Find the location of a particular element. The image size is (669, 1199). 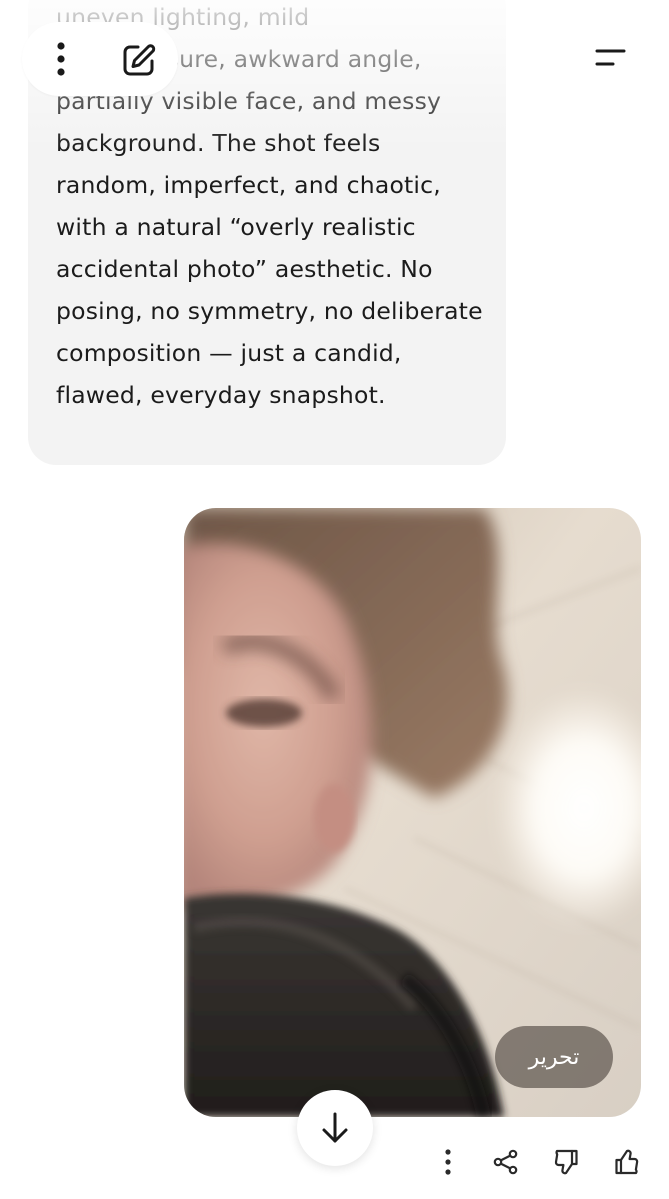

menu-icon is located at coordinates (610, 57).